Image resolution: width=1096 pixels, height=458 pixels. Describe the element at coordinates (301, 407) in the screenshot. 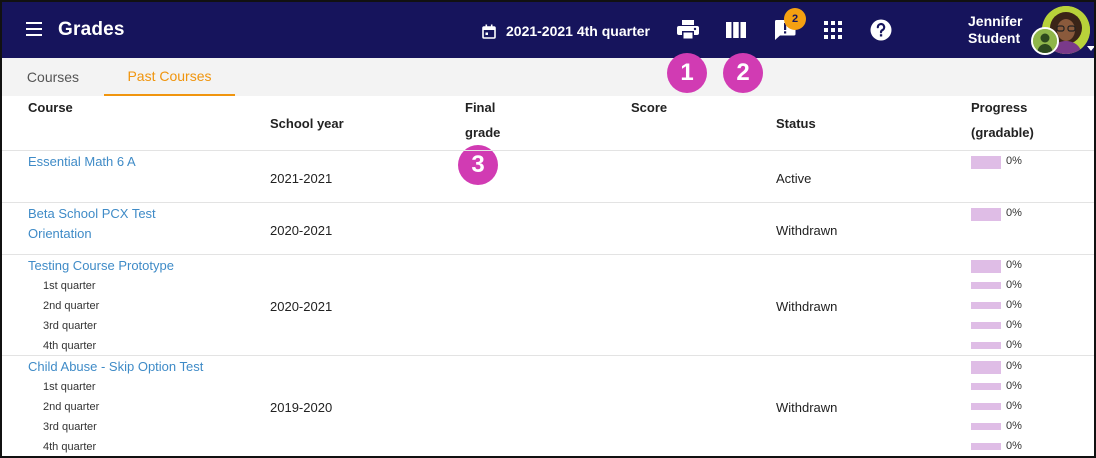

I see `school-year-cell: 2019-2020` at that location.